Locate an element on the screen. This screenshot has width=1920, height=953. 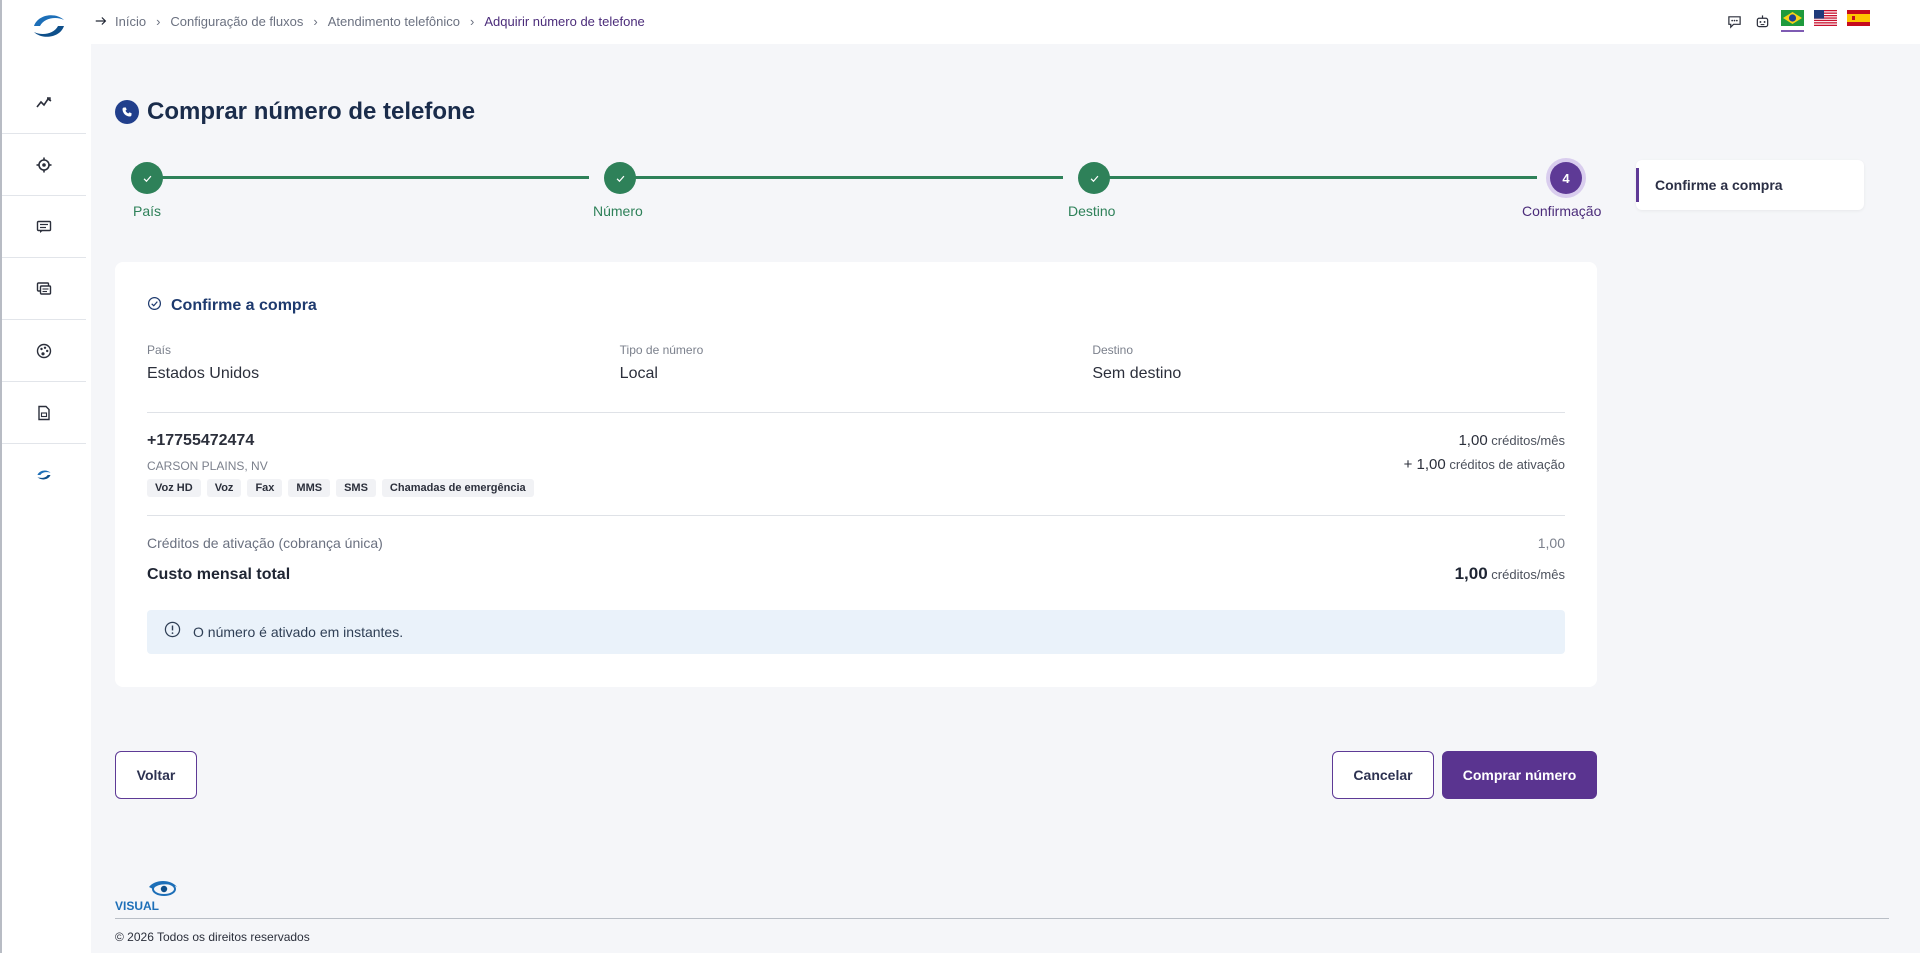
number-type-value: Local is located at coordinates (638, 373).